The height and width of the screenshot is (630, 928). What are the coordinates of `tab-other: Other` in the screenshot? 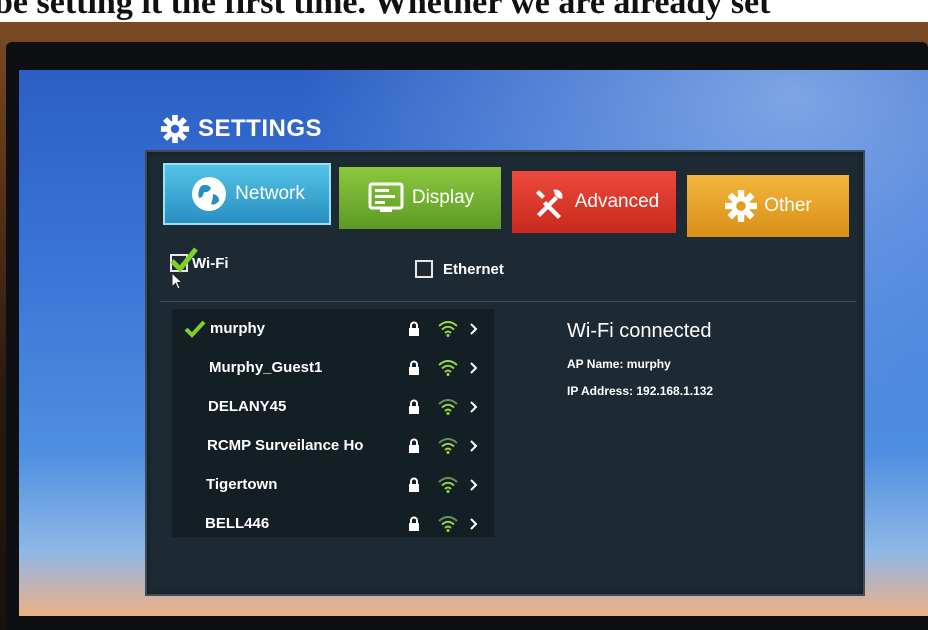 It's located at (768, 206).